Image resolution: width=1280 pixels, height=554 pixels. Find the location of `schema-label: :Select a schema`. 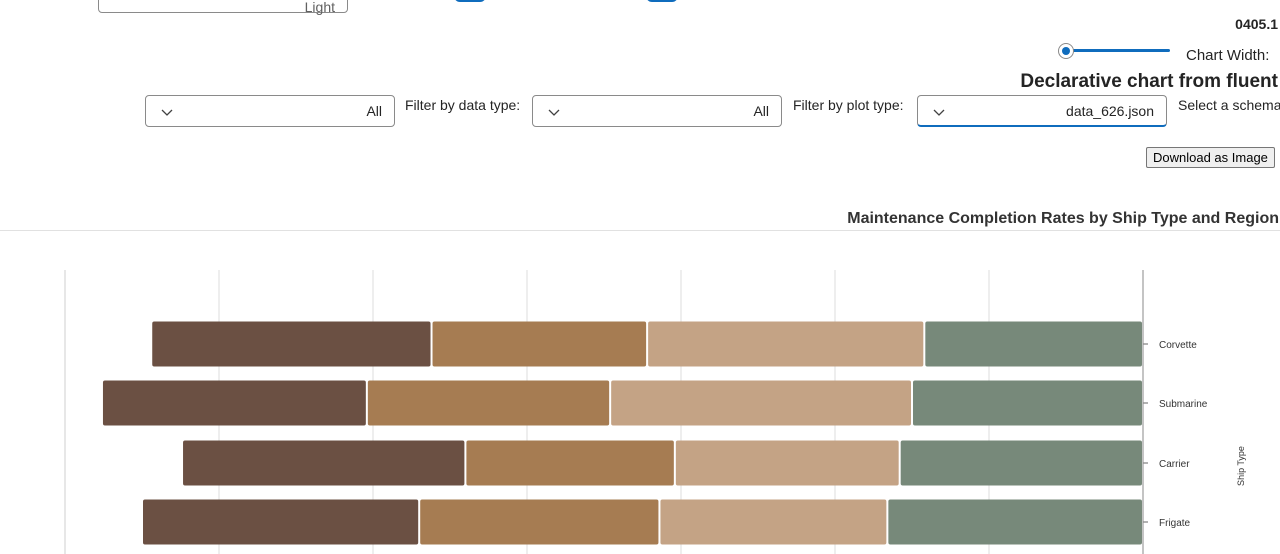

schema-label: :Select a schema is located at coordinates (1229, 105).